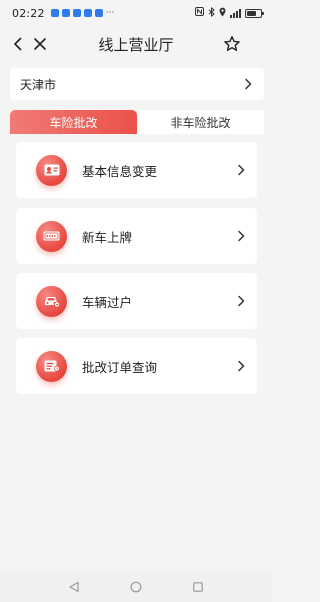  Describe the element at coordinates (136, 44) in the screenshot. I see `header-bar: 线上营业厅` at that location.